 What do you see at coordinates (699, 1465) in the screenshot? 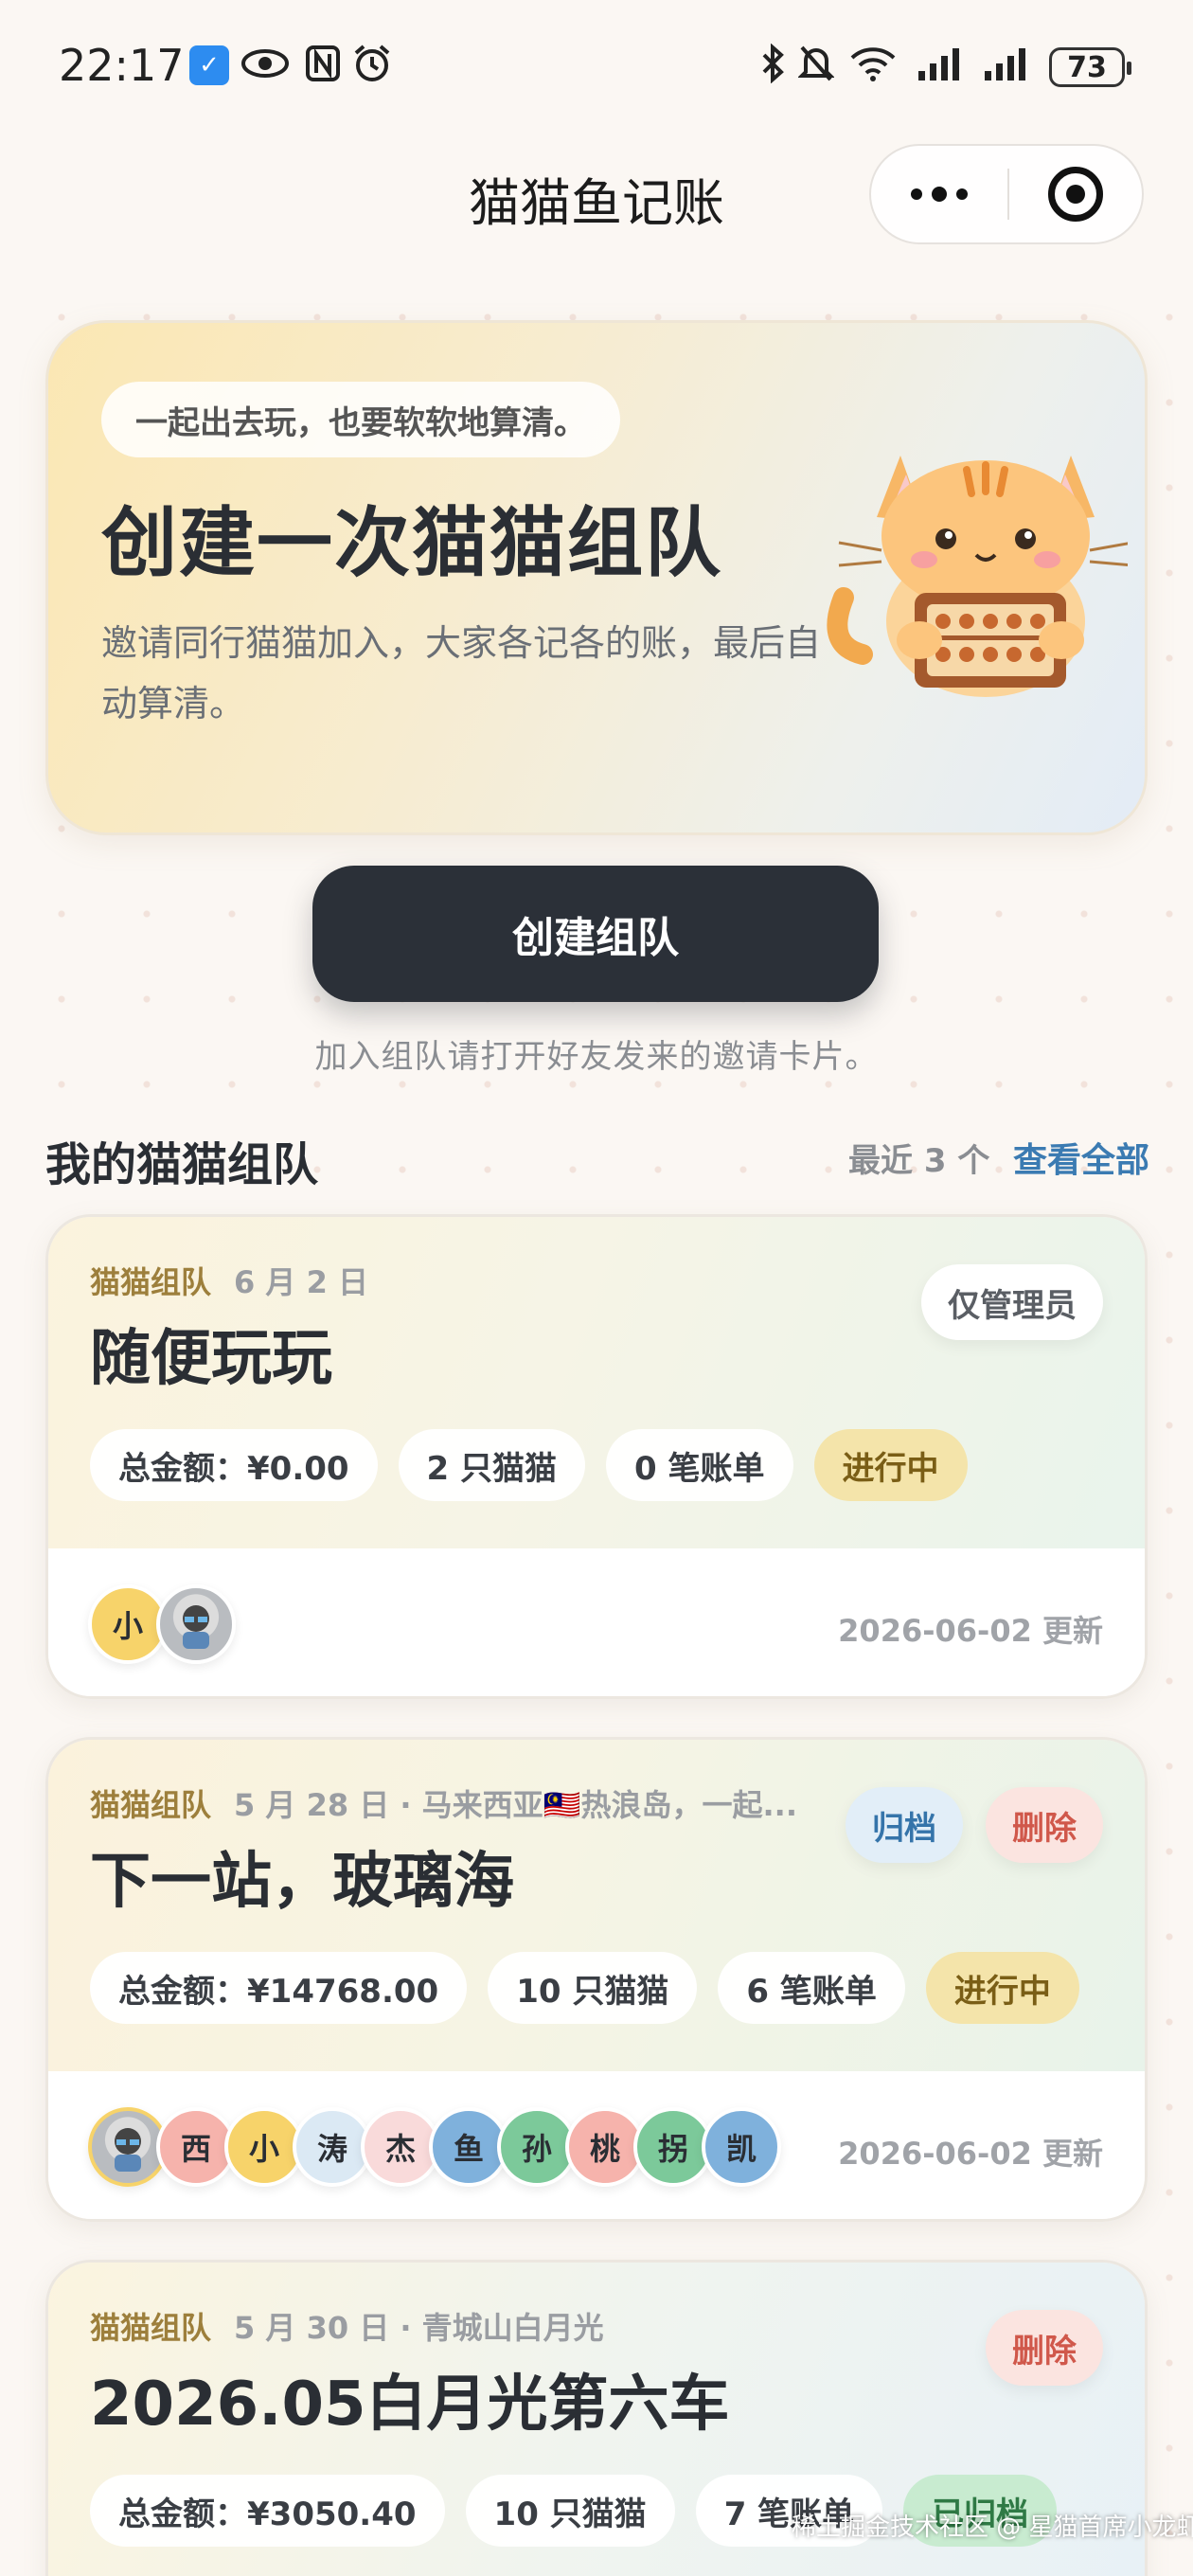
I see `bill-count-chip: 0 笔账单` at bounding box center [699, 1465].